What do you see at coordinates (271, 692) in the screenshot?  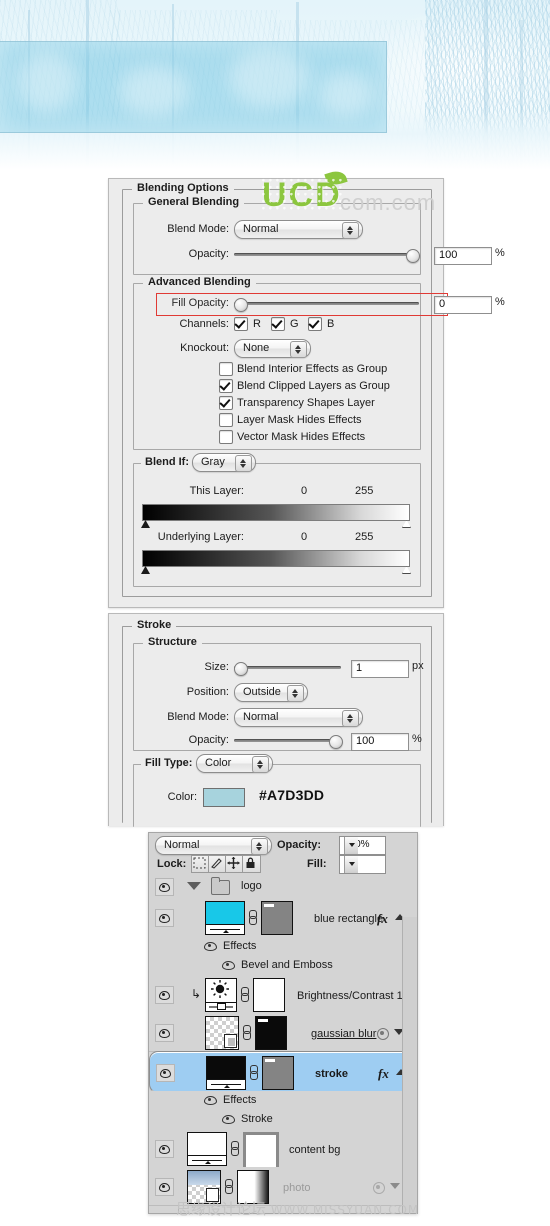 I see `position-select: Outside` at bounding box center [271, 692].